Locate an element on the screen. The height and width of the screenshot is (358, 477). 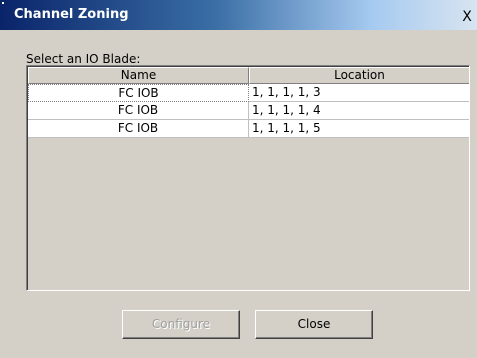
close-button: Close is located at coordinates (314, 324).